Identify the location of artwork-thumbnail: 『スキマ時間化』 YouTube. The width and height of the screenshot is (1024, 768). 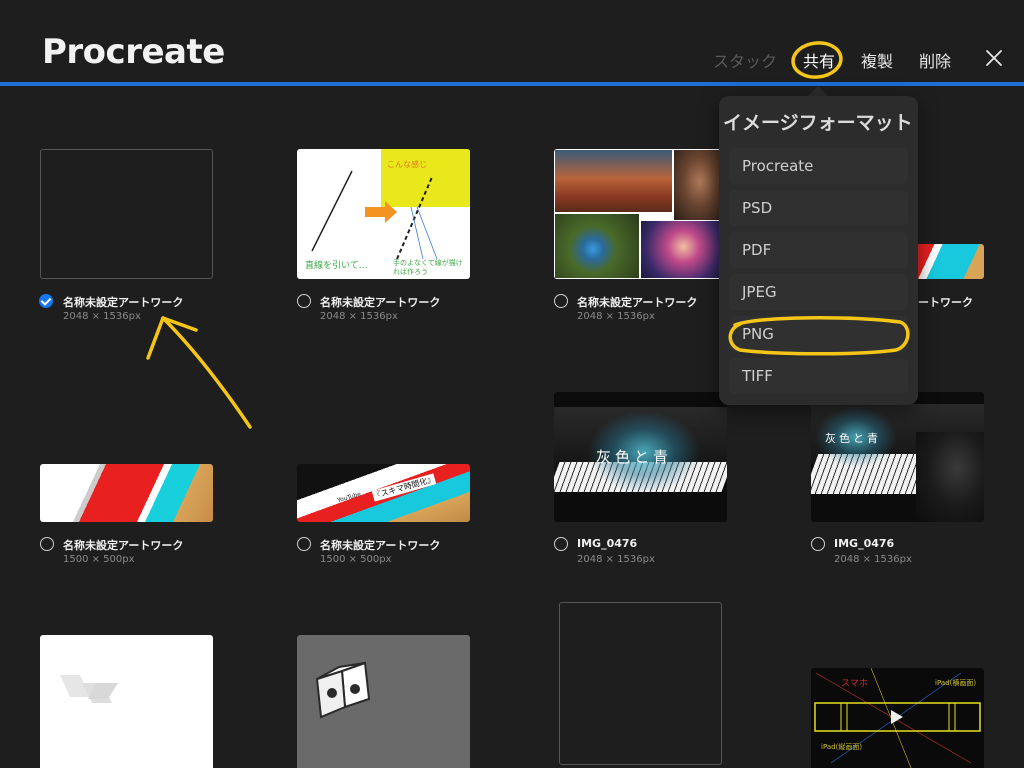
(383, 493).